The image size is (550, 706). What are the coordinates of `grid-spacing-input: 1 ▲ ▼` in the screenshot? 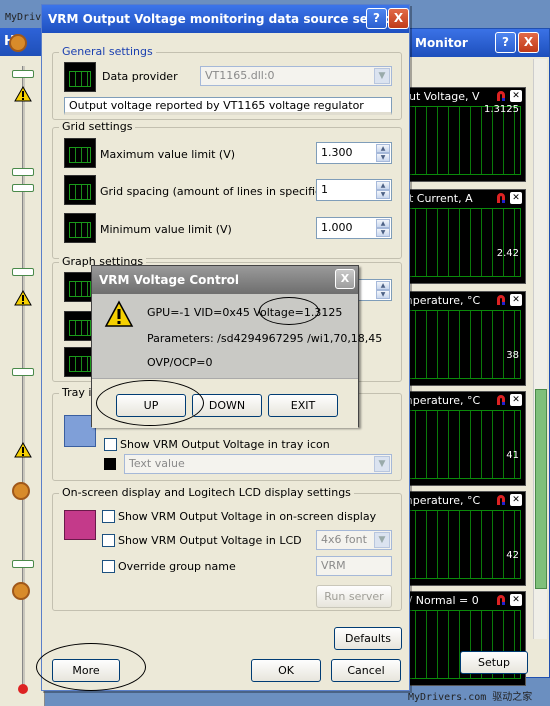 It's located at (354, 190).